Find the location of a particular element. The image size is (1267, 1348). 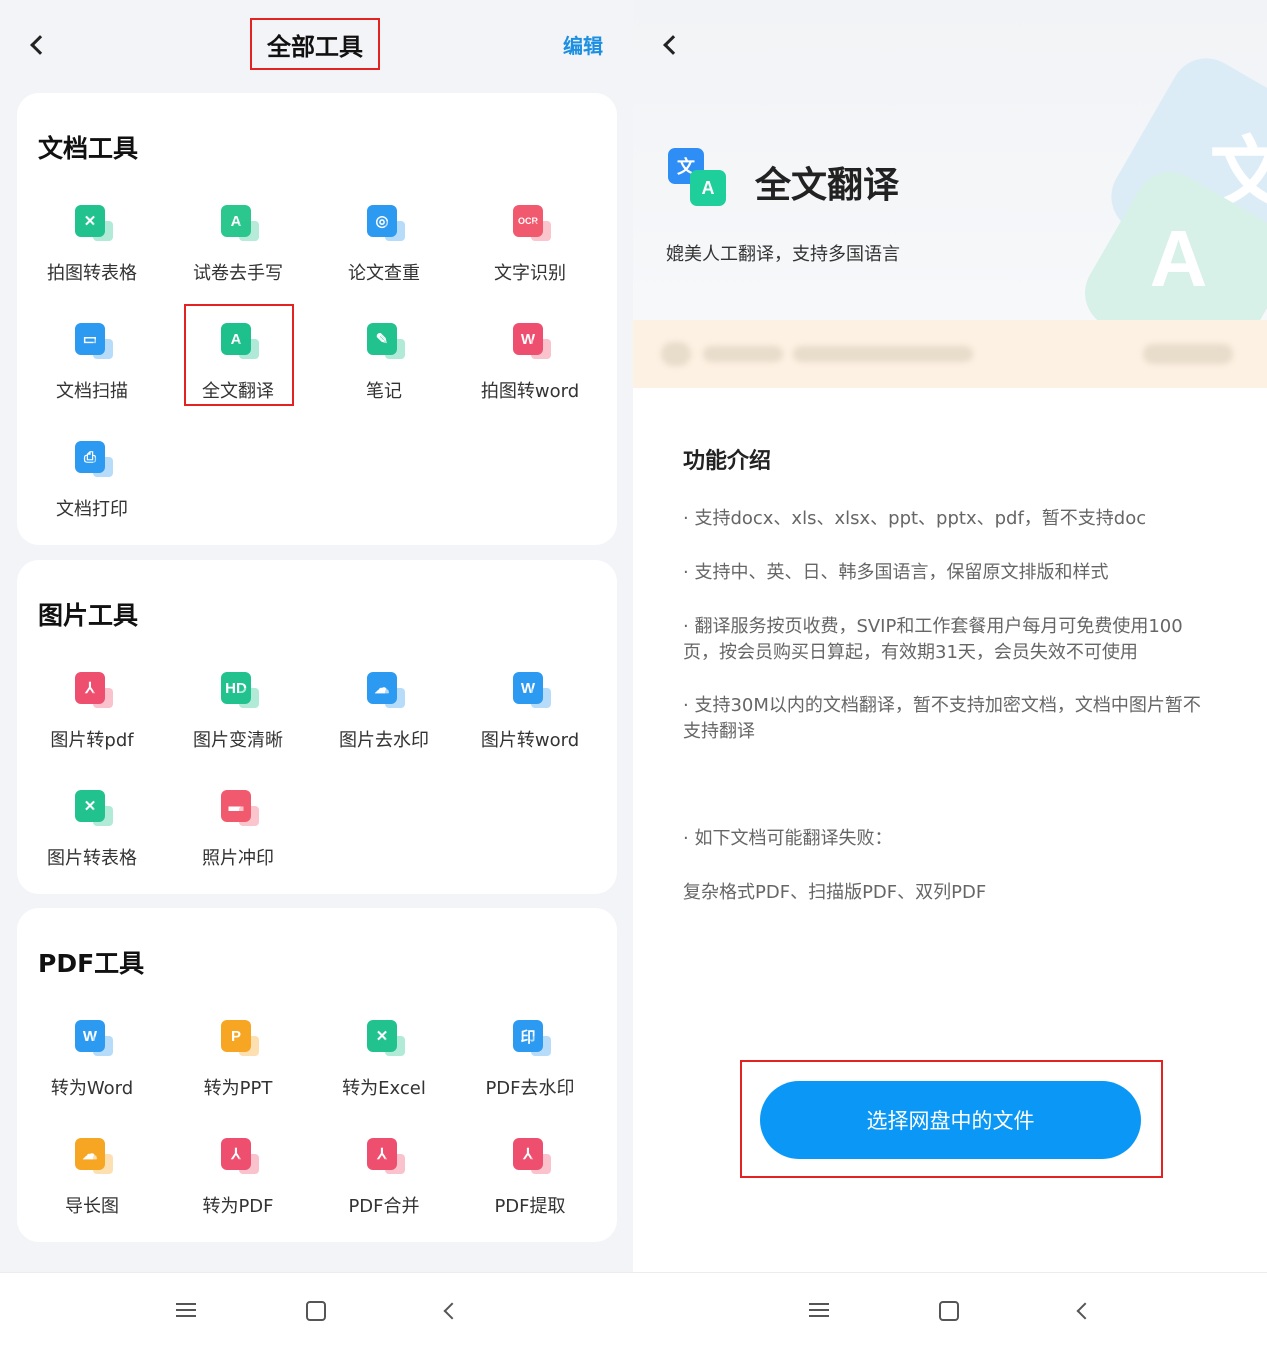

pdf-to-word-icon: W is located at coordinates (93, 1037).